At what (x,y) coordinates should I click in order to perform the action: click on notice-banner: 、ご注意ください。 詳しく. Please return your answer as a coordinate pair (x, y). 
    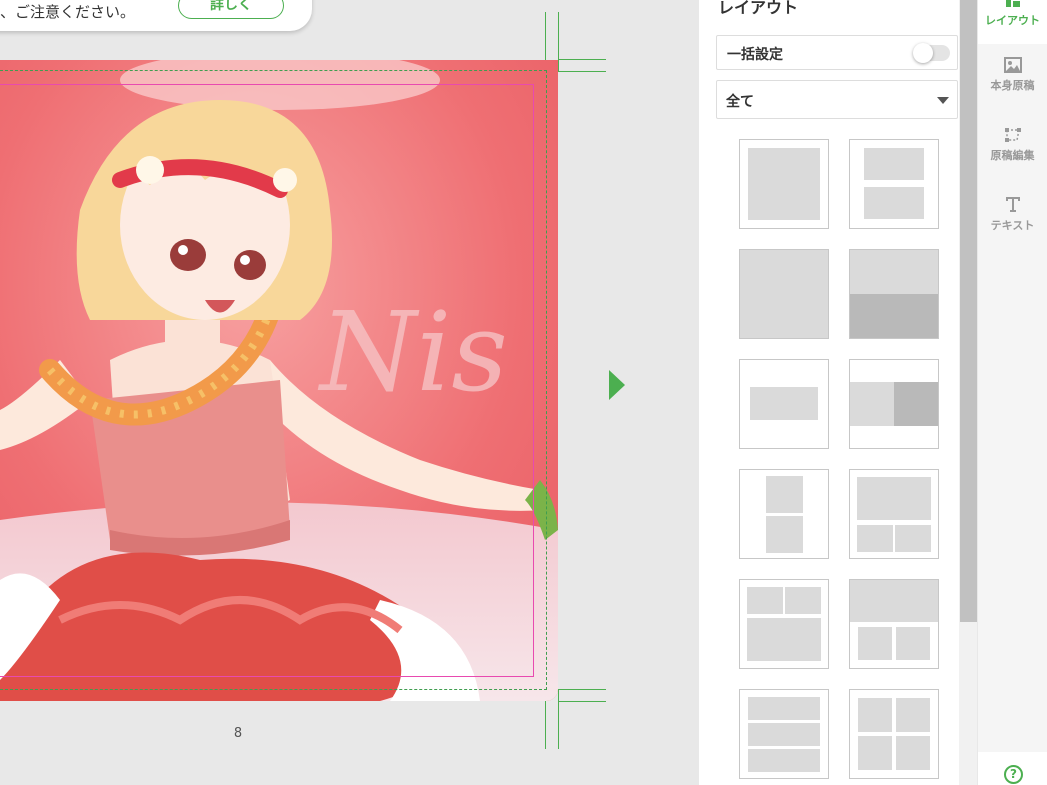
    Looking at the image, I should click on (156, 15).